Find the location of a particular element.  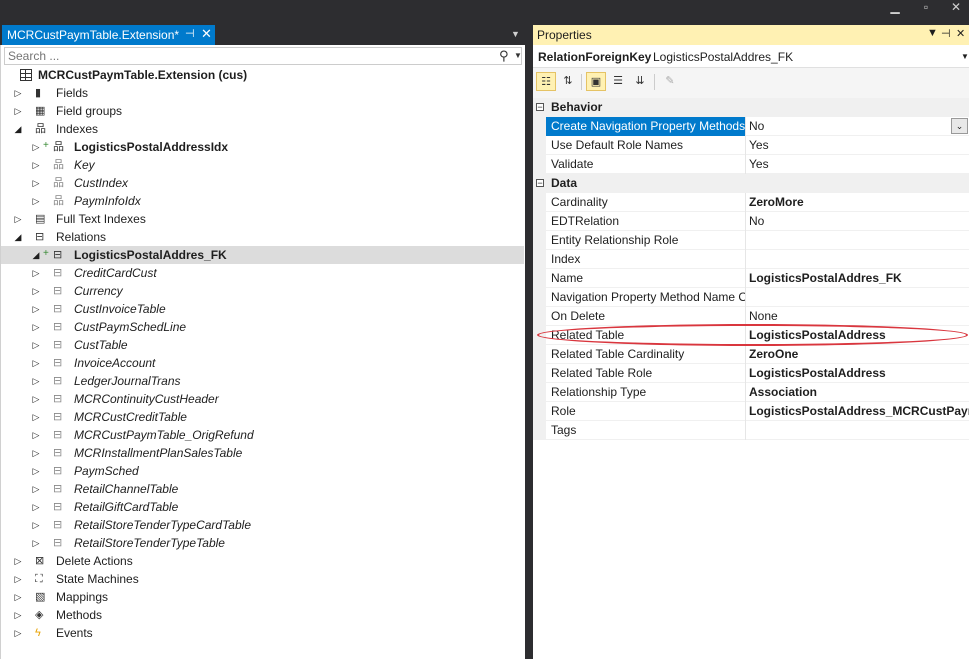

tab-list-dropdown-icon: ▼ is located at coordinates (515, 34).